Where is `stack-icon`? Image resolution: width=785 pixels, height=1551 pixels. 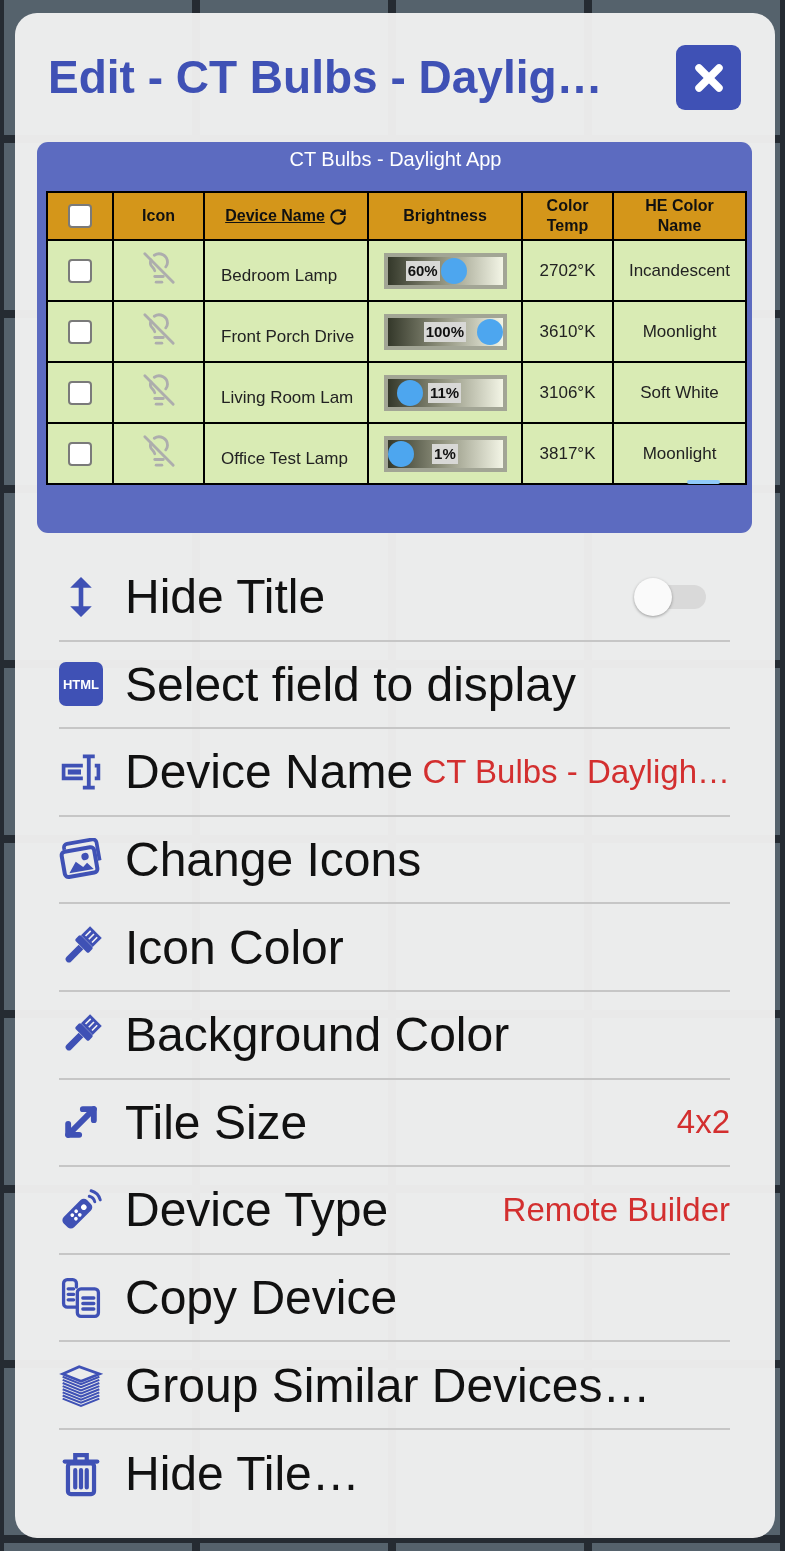
stack-icon is located at coordinates (81, 1385).